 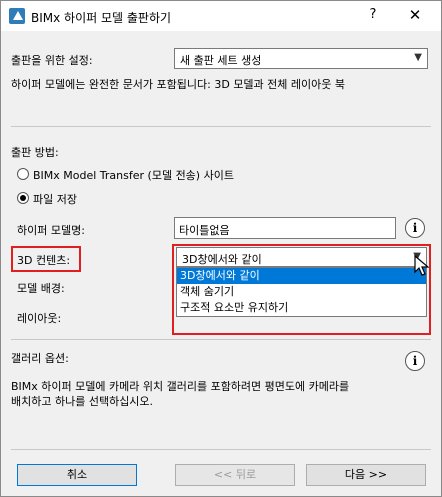 I want to click on description-text: 하이퍼 모델에는 완전한 문서가 포함됩니다: 3D 모델과 전체 레이아웃 북, so click(x=178, y=84).